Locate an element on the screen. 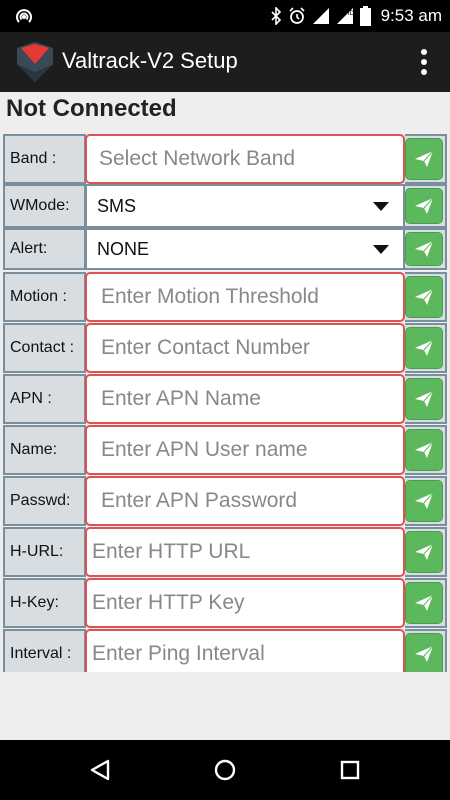 This screenshot has width=450, height=800. apn-name-send-button is located at coordinates (424, 450).